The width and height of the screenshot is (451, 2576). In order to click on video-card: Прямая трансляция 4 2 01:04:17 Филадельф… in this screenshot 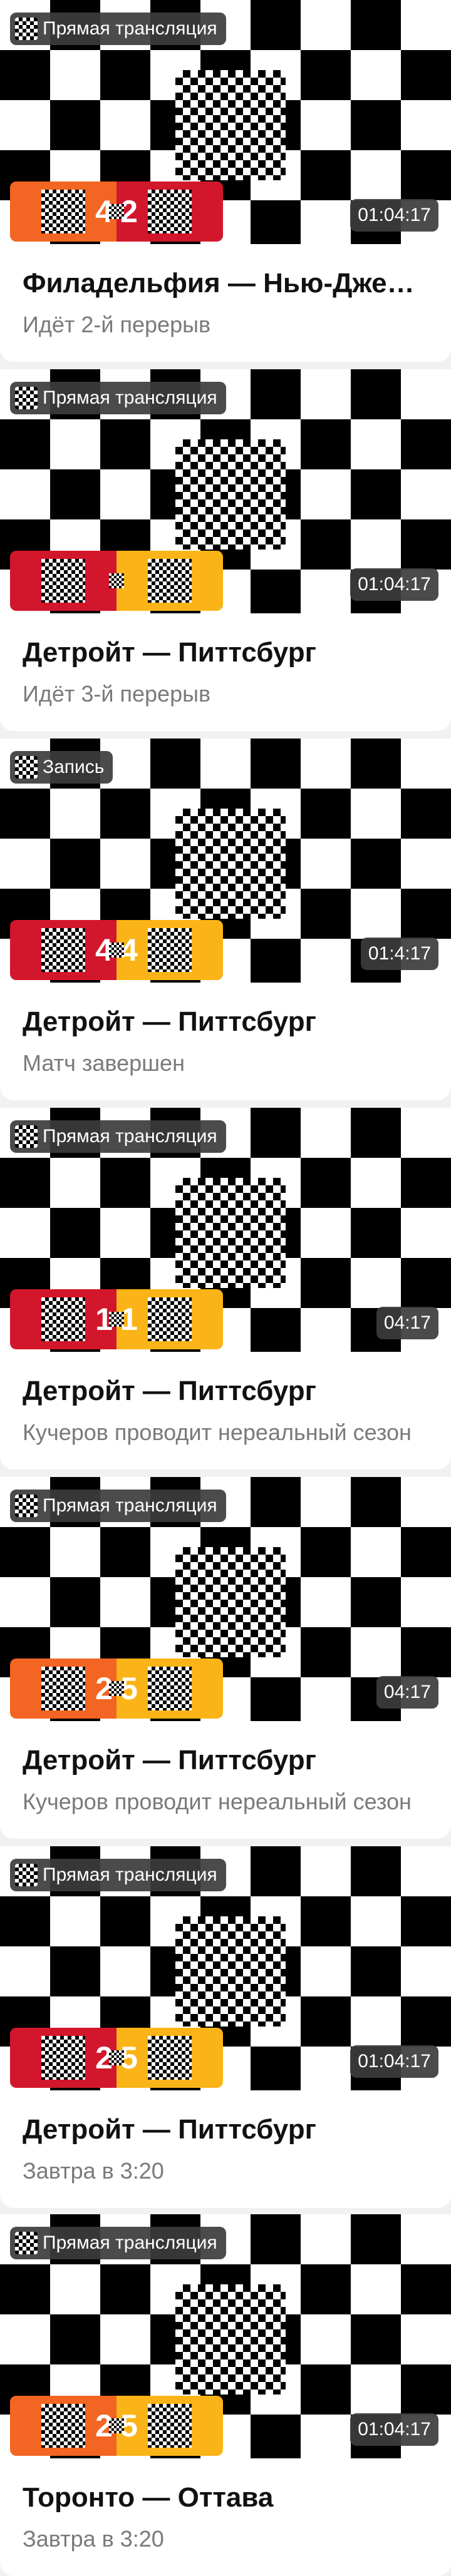, I will do `click(225, 181)`.